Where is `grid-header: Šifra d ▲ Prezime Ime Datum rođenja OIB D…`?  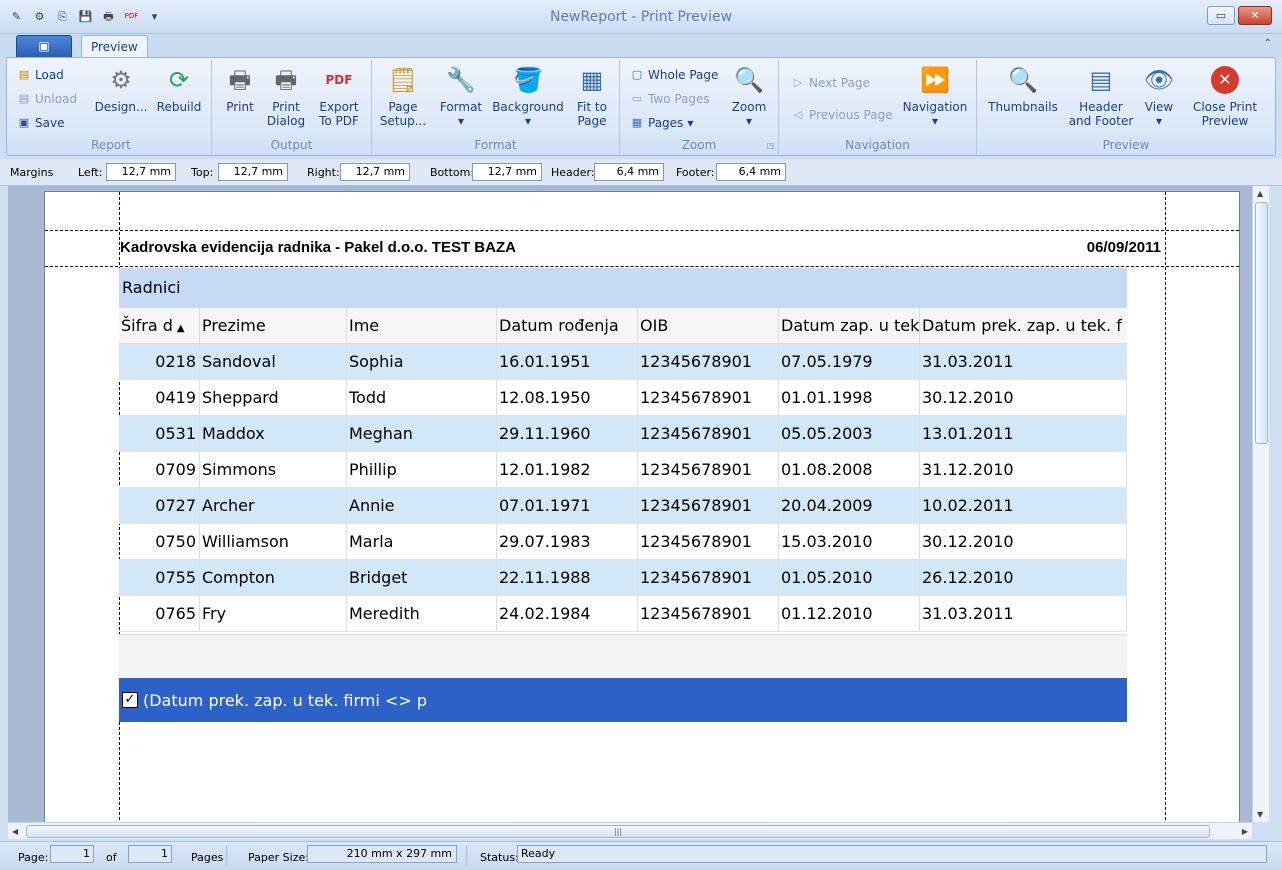
grid-header: Šifra d ▲ Prezime Ime Datum rođenja OIB D… is located at coordinates (623, 326).